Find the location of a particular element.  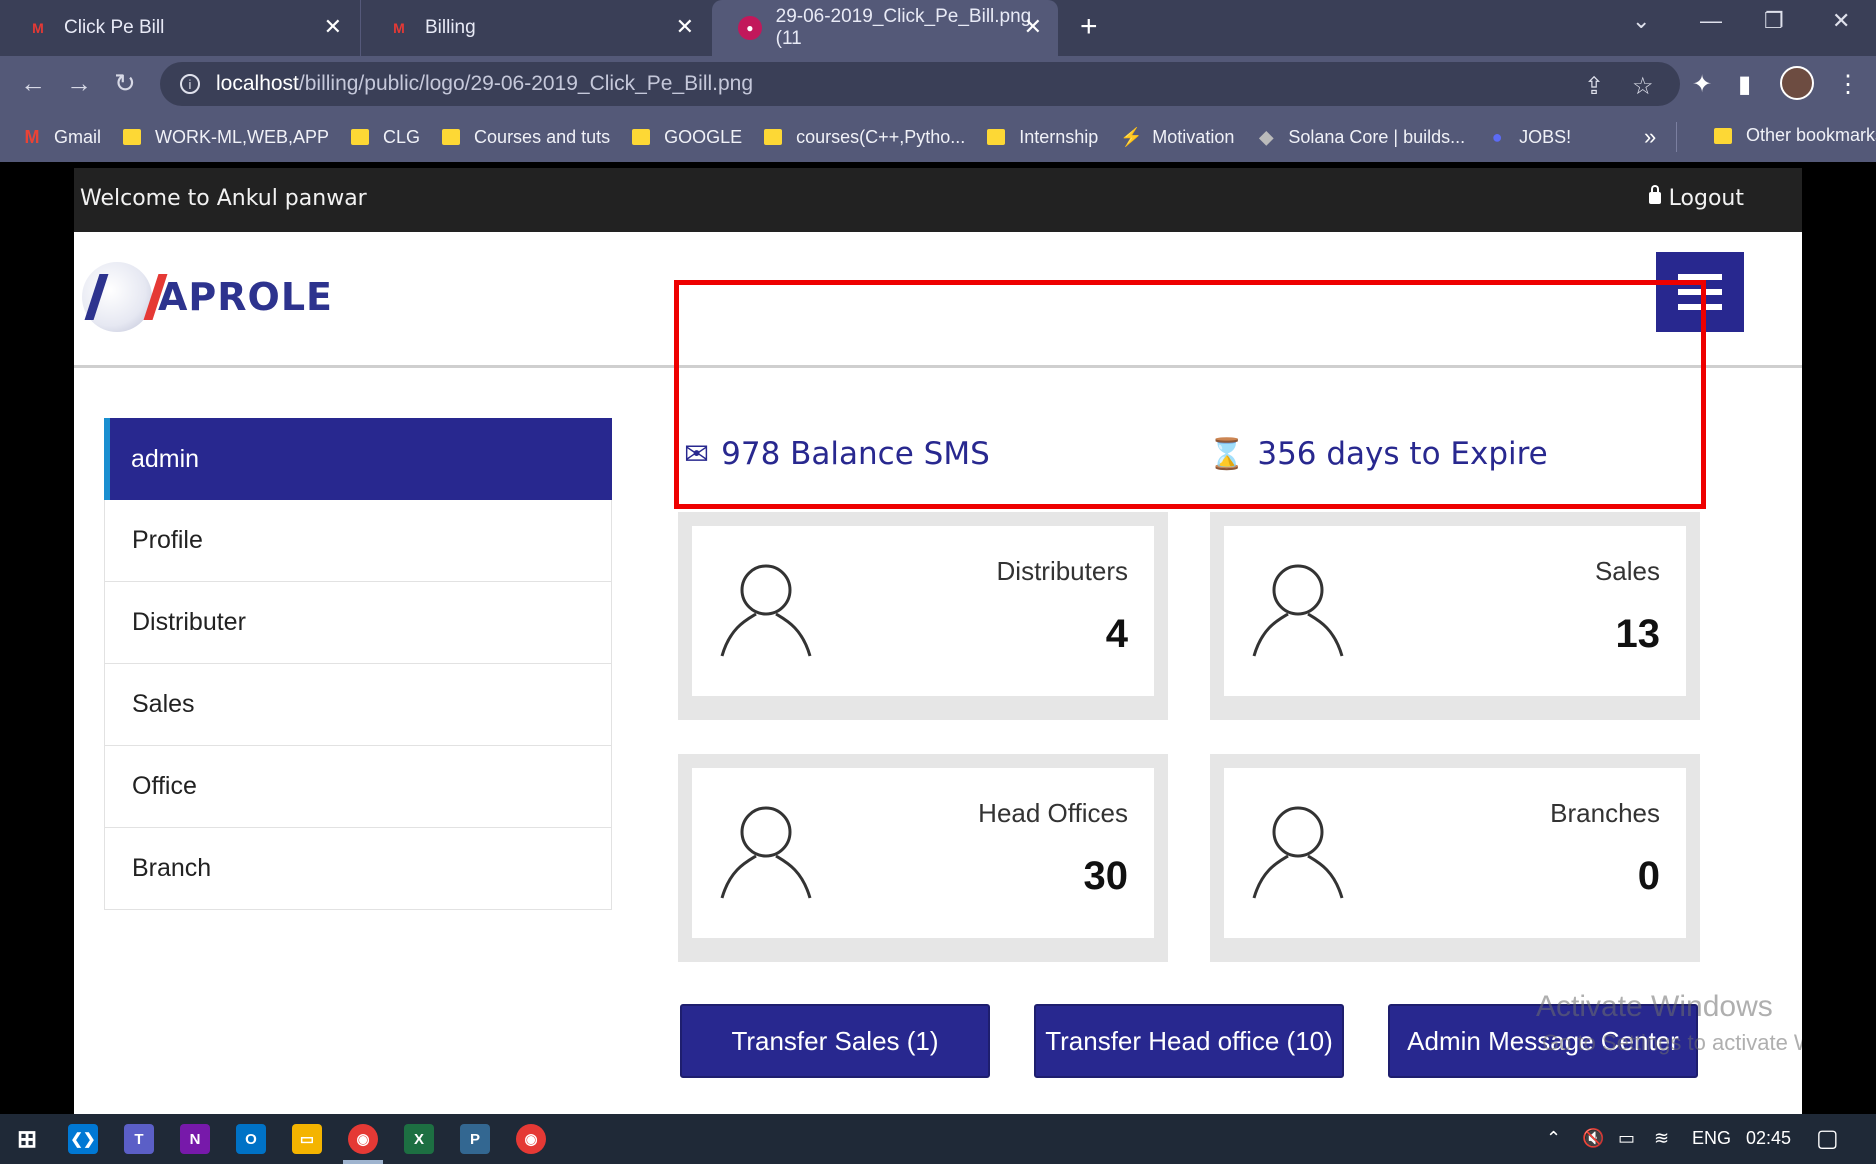

tray-expand-icon: ⌃ is located at coordinates (1553, 1138).